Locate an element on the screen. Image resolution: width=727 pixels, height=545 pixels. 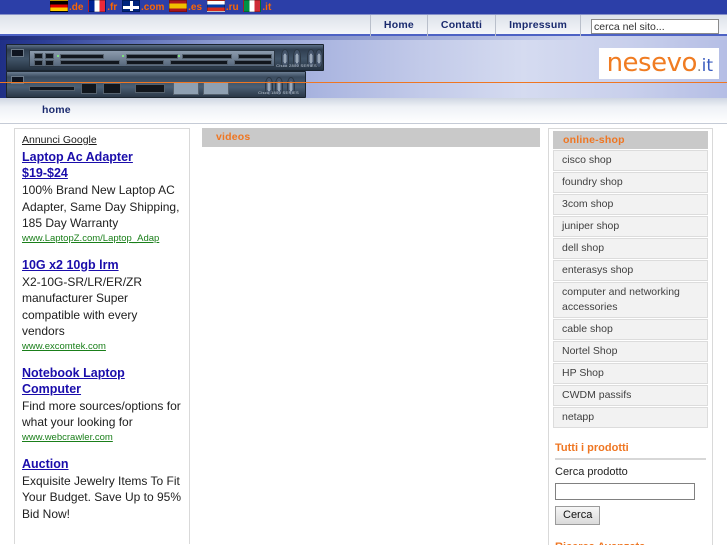
sidebar-item-hp-shop: HP Shop is located at coordinates (630, 373).